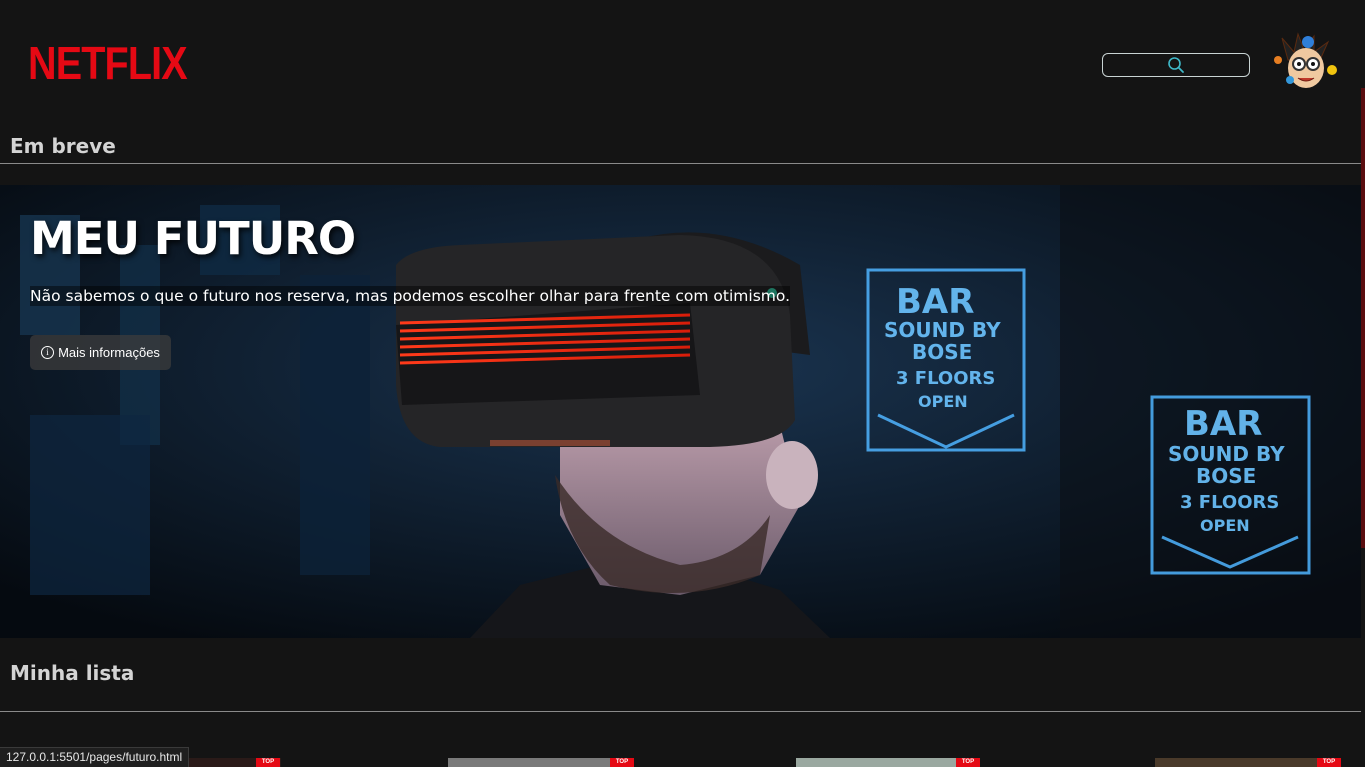 The image size is (1365, 767). I want to click on search-icon, so click(1176, 65).